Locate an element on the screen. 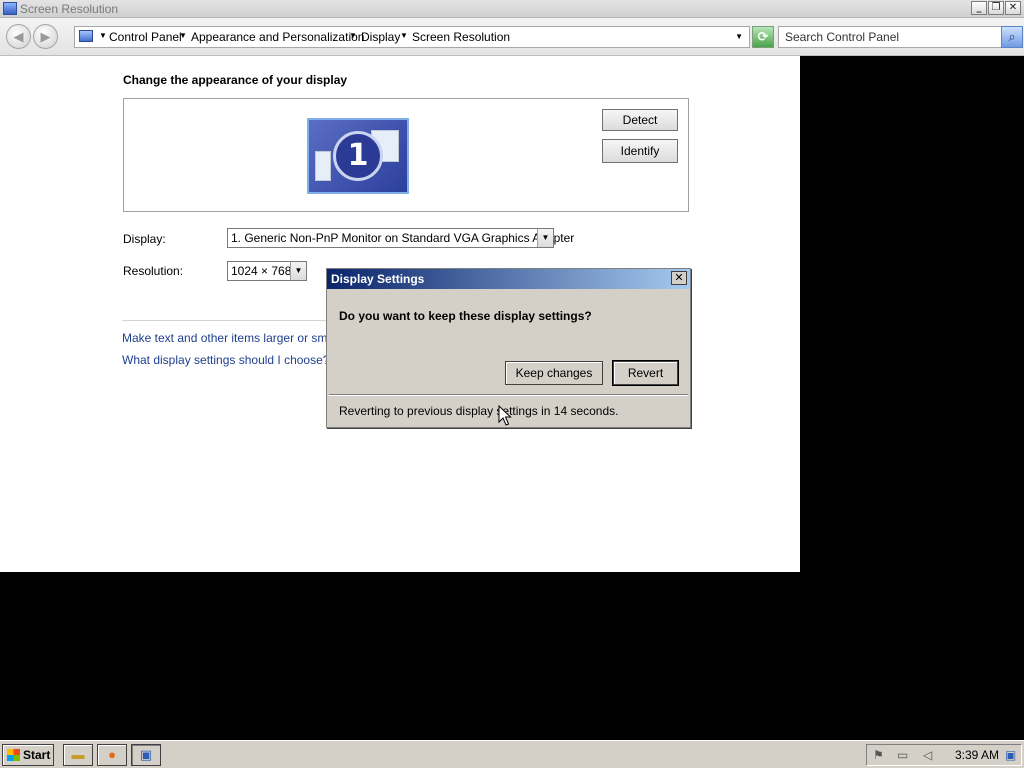  speaker-icon: ◁ is located at coordinates (927, 755).